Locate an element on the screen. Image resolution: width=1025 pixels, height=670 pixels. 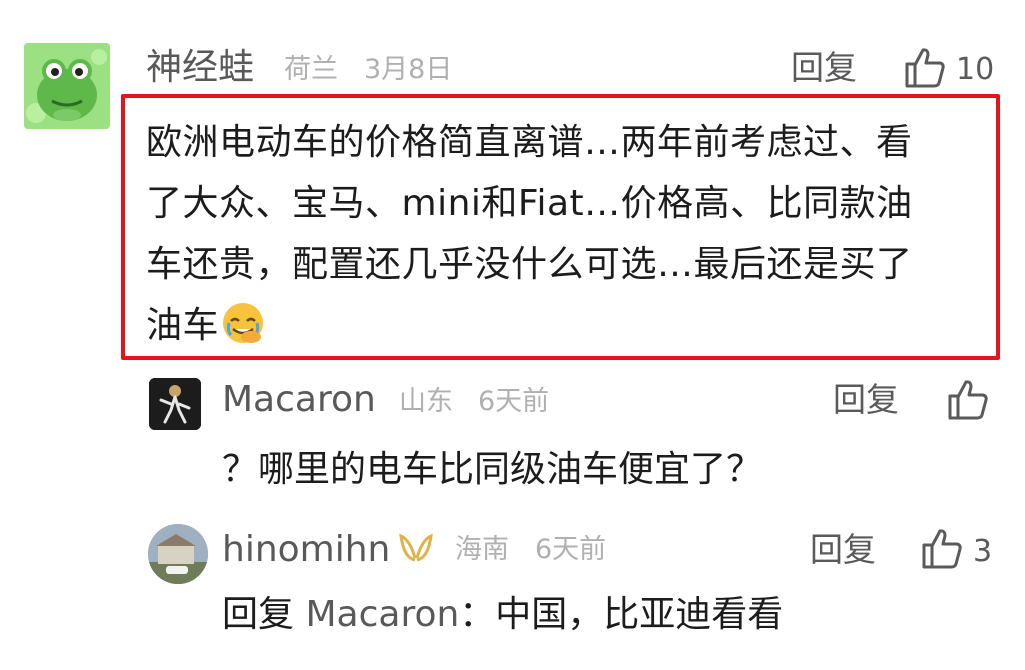
reply-location: 山东 is located at coordinates (426, 401).